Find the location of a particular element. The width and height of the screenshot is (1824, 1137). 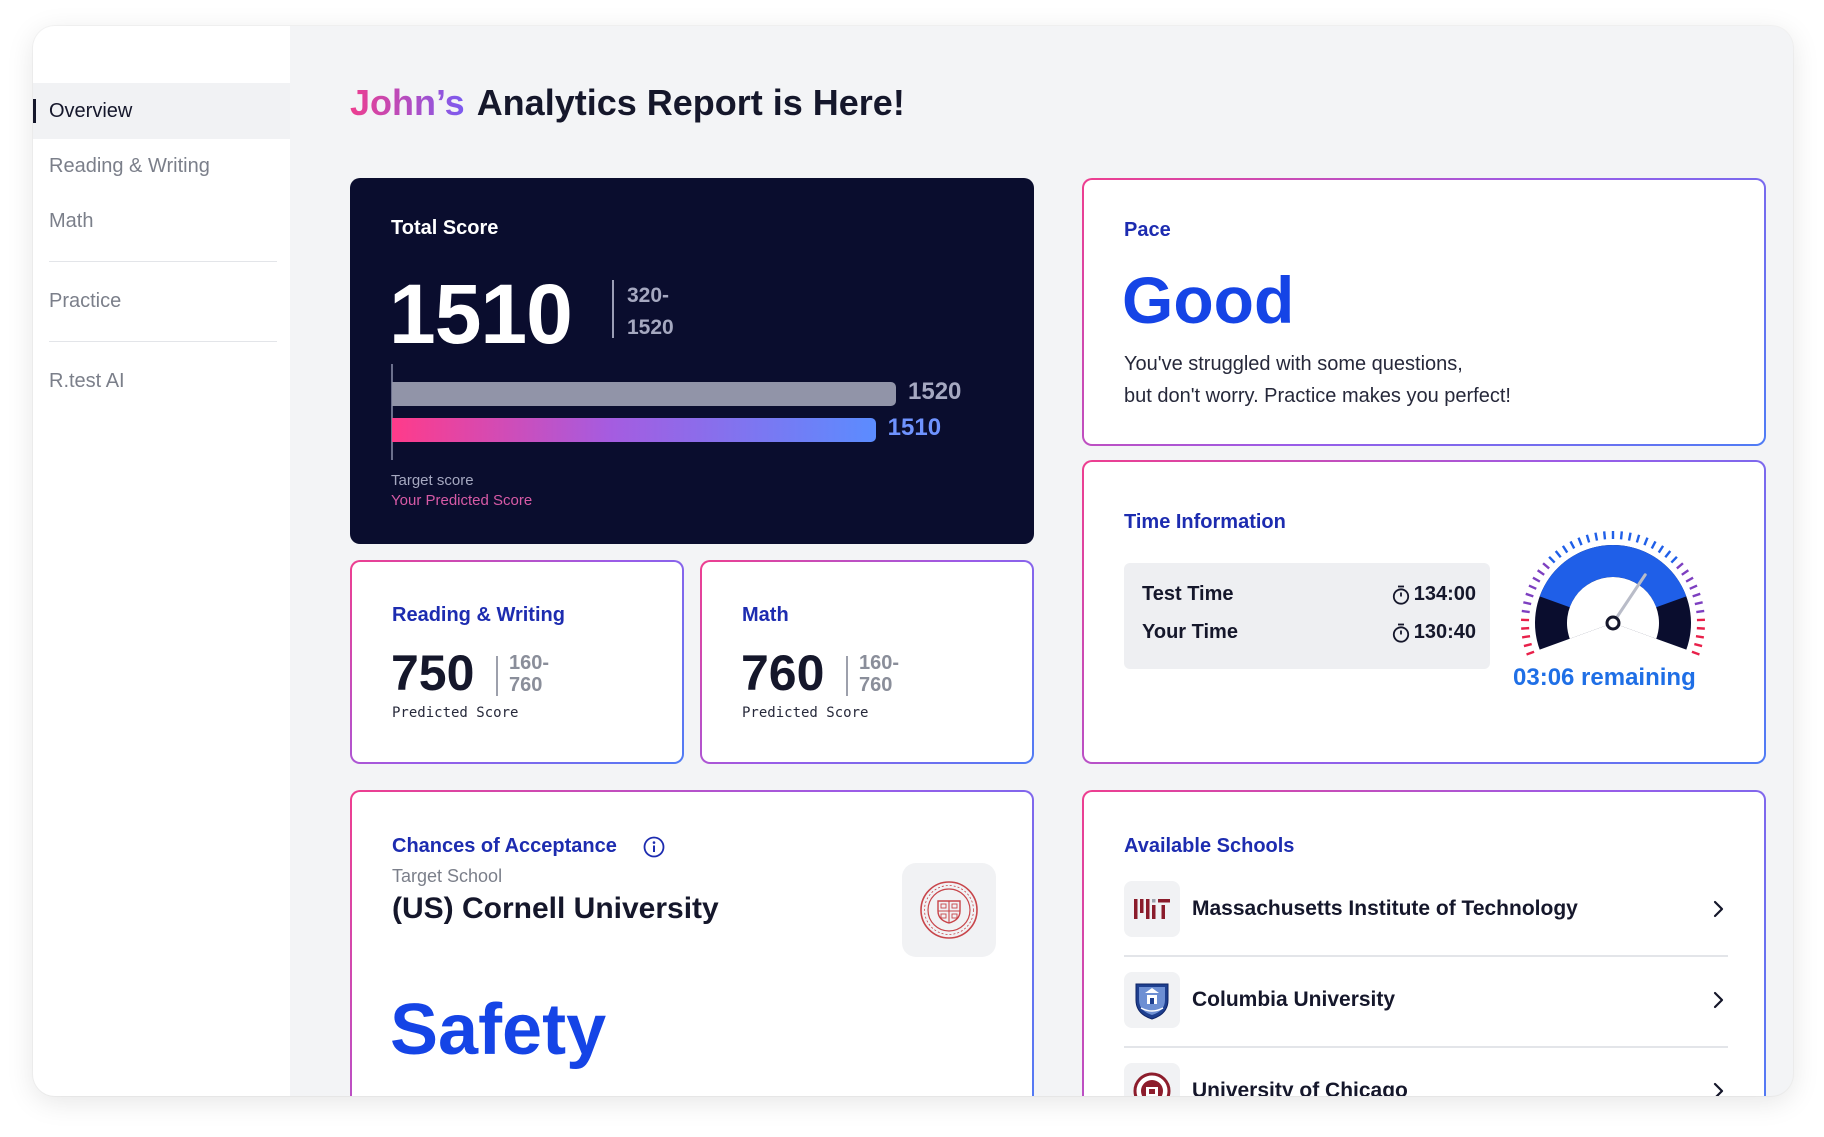

time-information-title: Time Information is located at coordinates (1205, 522).